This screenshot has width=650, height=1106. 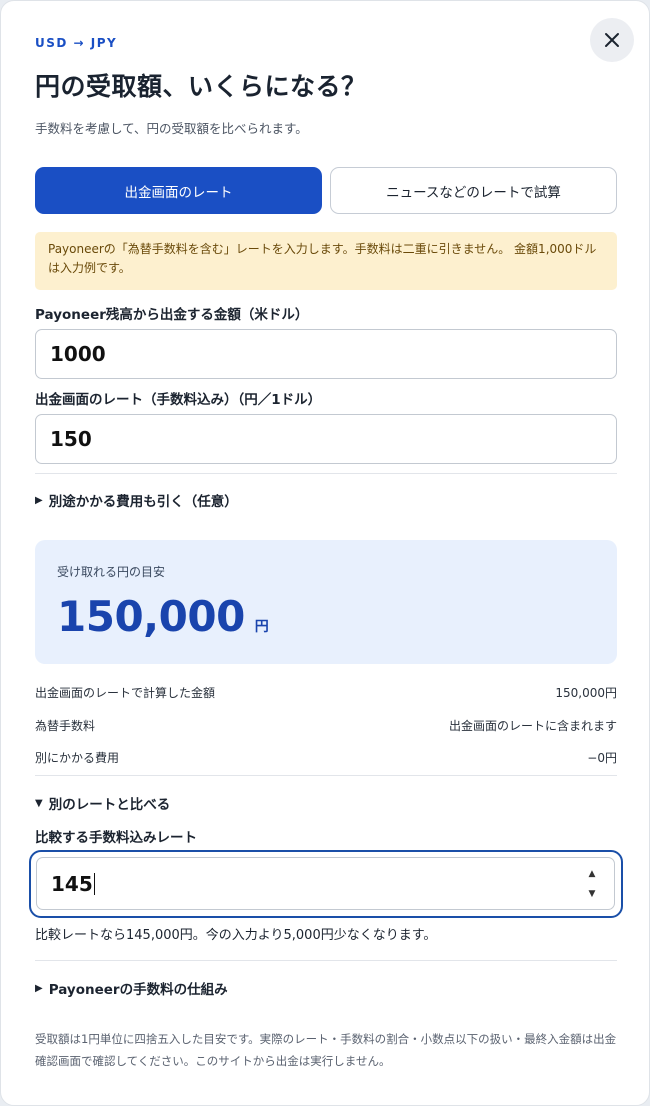 I want to click on result-amount: 150,000 円, so click(x=163, y=616).